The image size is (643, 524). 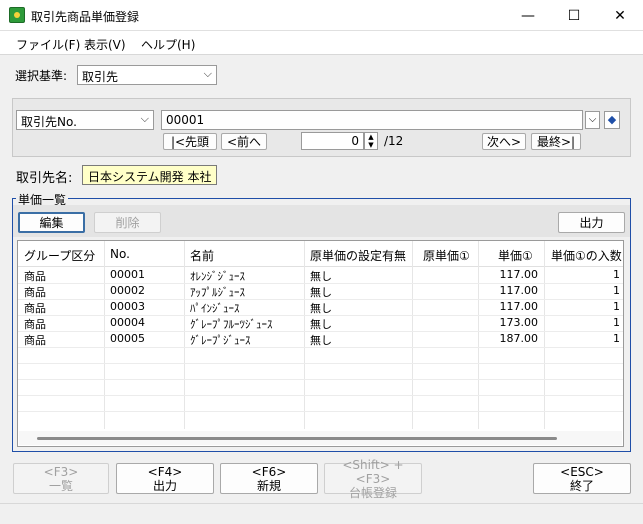 I want to click on cell-no: 00002, so click(x=127, y=290).